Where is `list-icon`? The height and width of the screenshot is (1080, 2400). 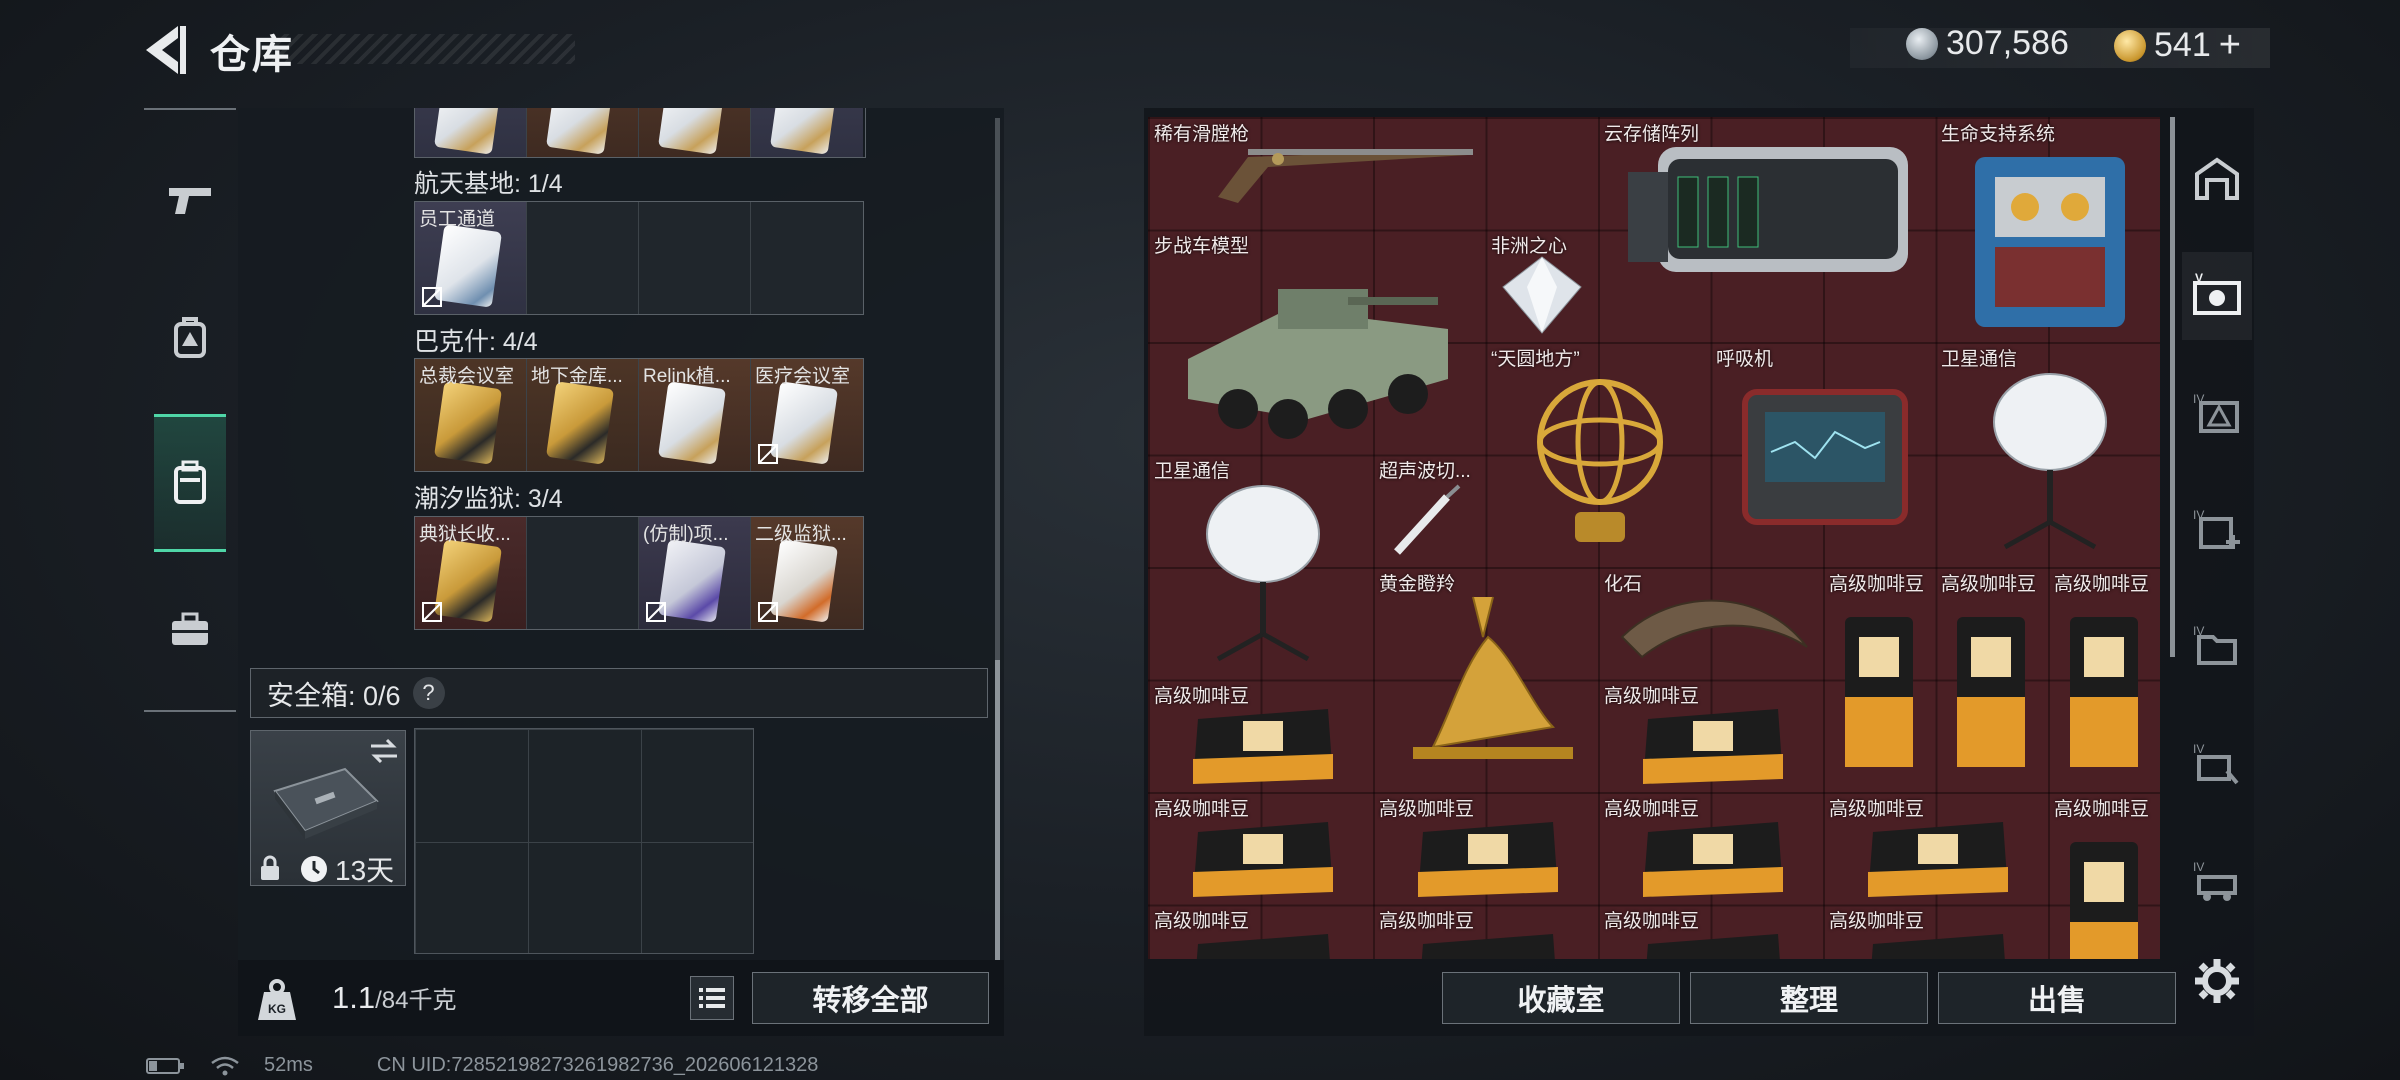 list-icon is located at coordinates (712, 998).